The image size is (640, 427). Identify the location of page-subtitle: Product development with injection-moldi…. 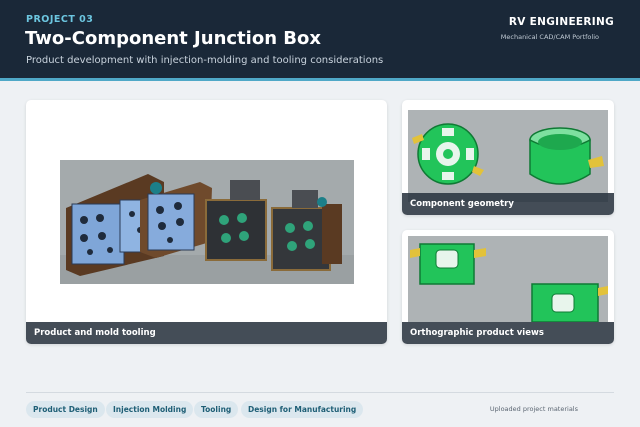
(205, 60).